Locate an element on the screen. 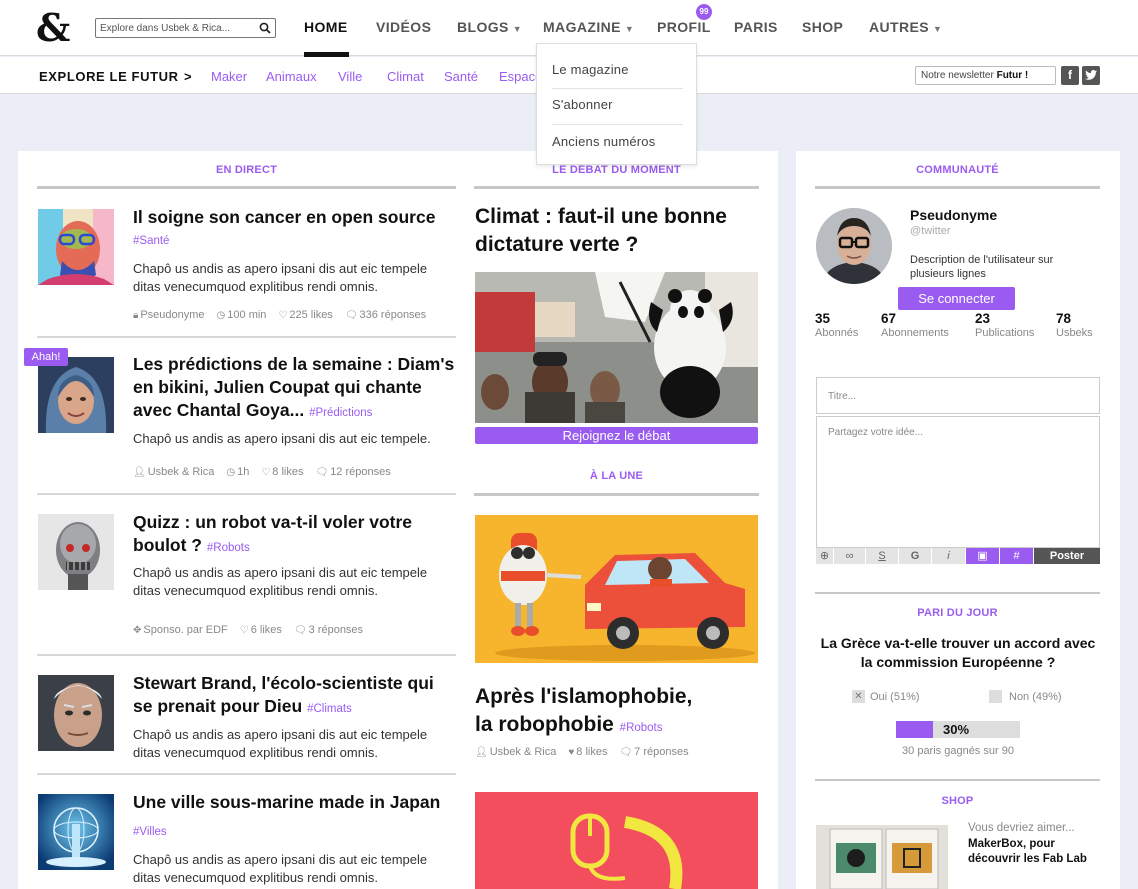 The width and height of the screenshot is (1138, 889). bet-option-no: Non (49%) is located at coordinates (1035, 697).